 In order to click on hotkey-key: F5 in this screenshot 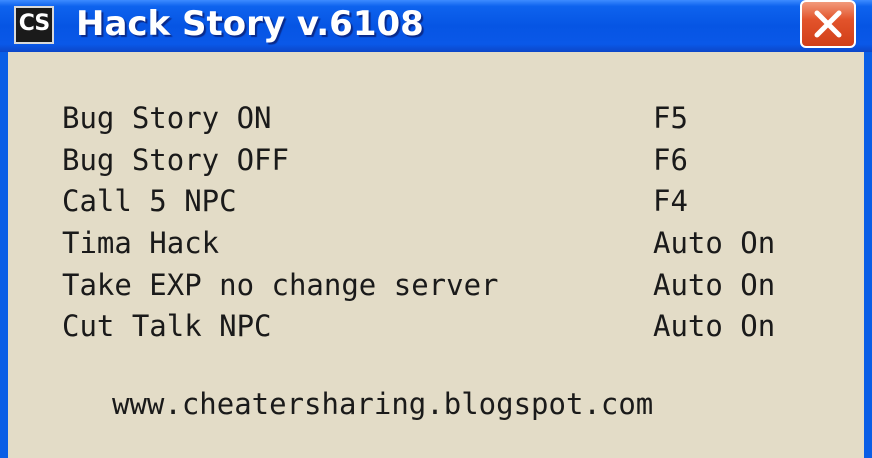, I will do `click(670, 118)`.